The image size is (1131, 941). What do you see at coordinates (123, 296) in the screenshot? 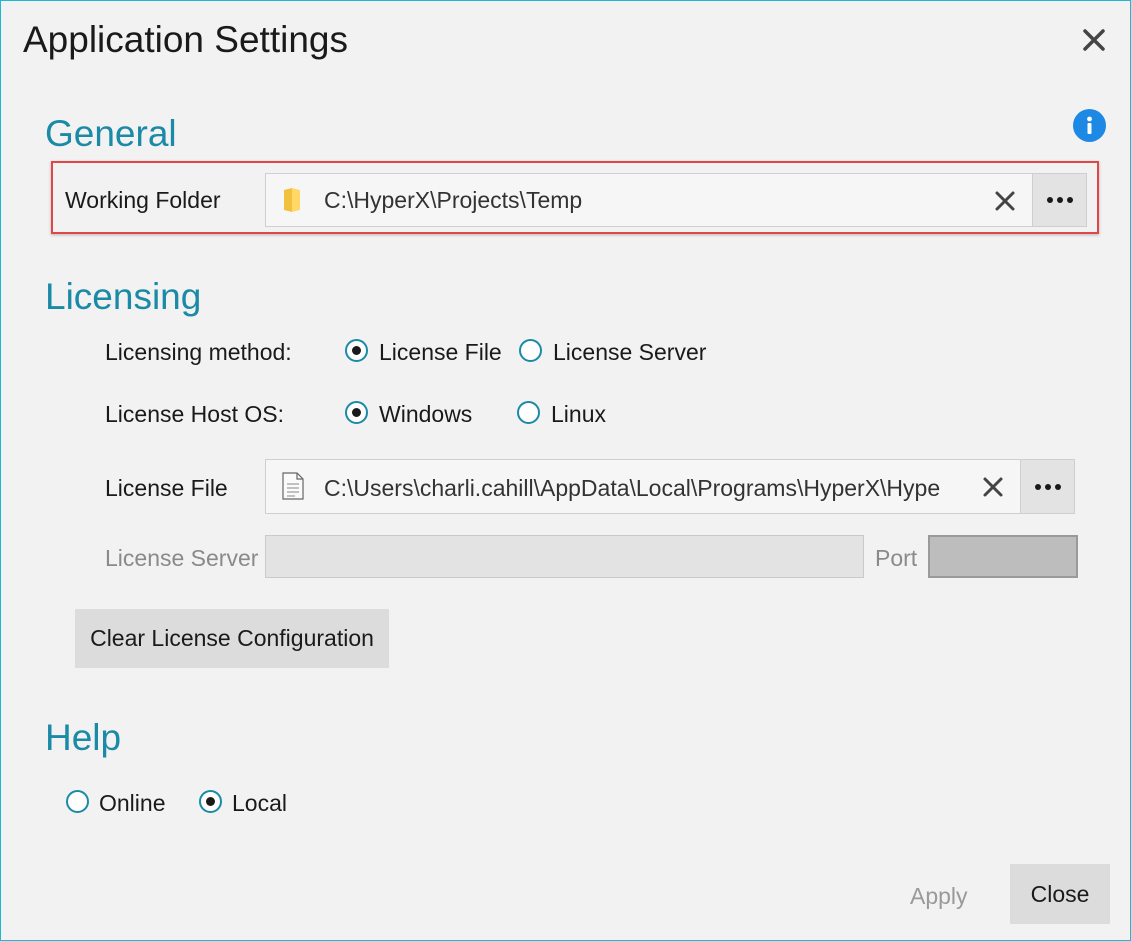
I see `licensing-heading: Licensing` at bounding box center [123, 296].